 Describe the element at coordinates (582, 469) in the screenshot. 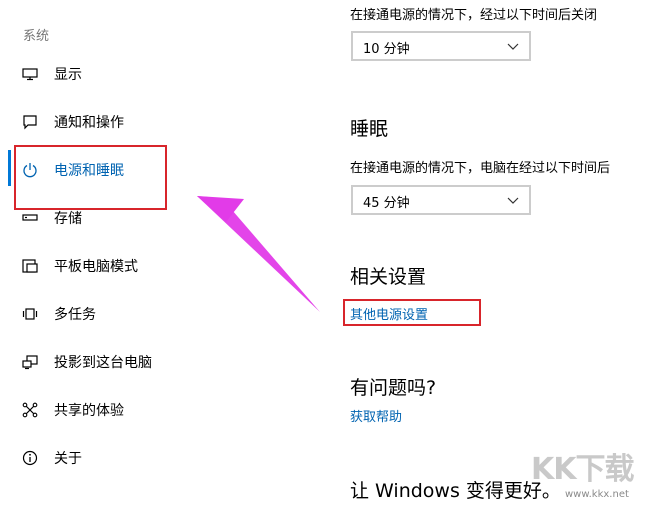

I see `watermark-brand: KK下载` at that location.